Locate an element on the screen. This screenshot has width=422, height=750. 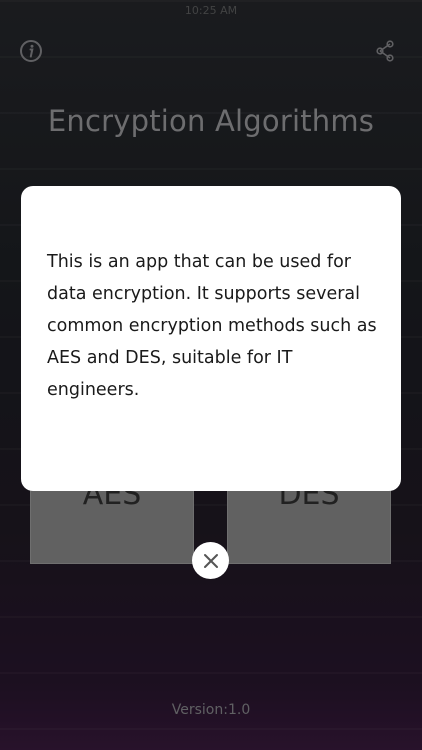
close-icon is located at coordinates (210, 560).